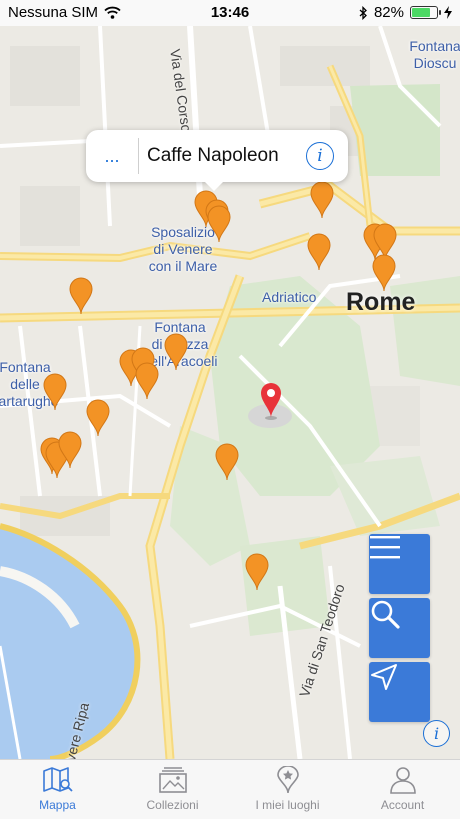 This screenshot has height=819, width=460. I want to click on tab-bar: Mappa Collezioni I miei luoghi Account, so click(230, 789).